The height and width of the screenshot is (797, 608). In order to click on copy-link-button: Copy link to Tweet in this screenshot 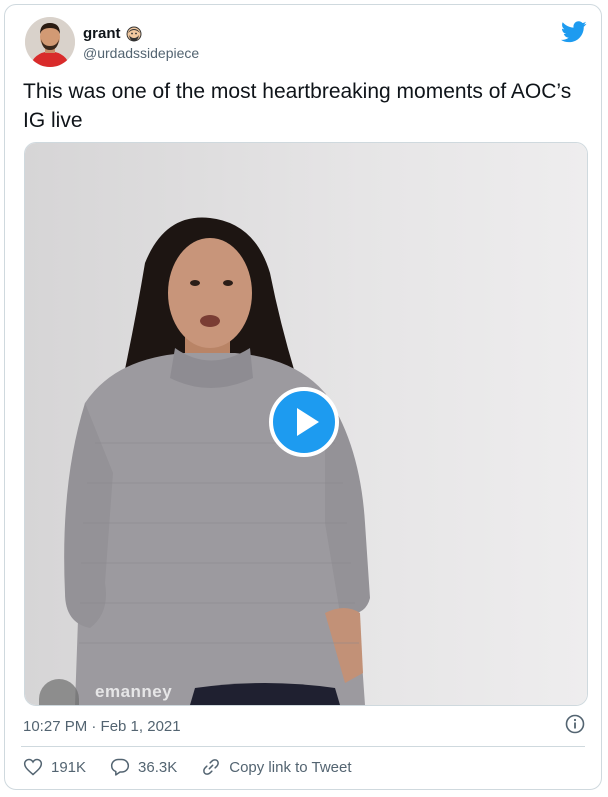, I will do `click(276, 767)`.